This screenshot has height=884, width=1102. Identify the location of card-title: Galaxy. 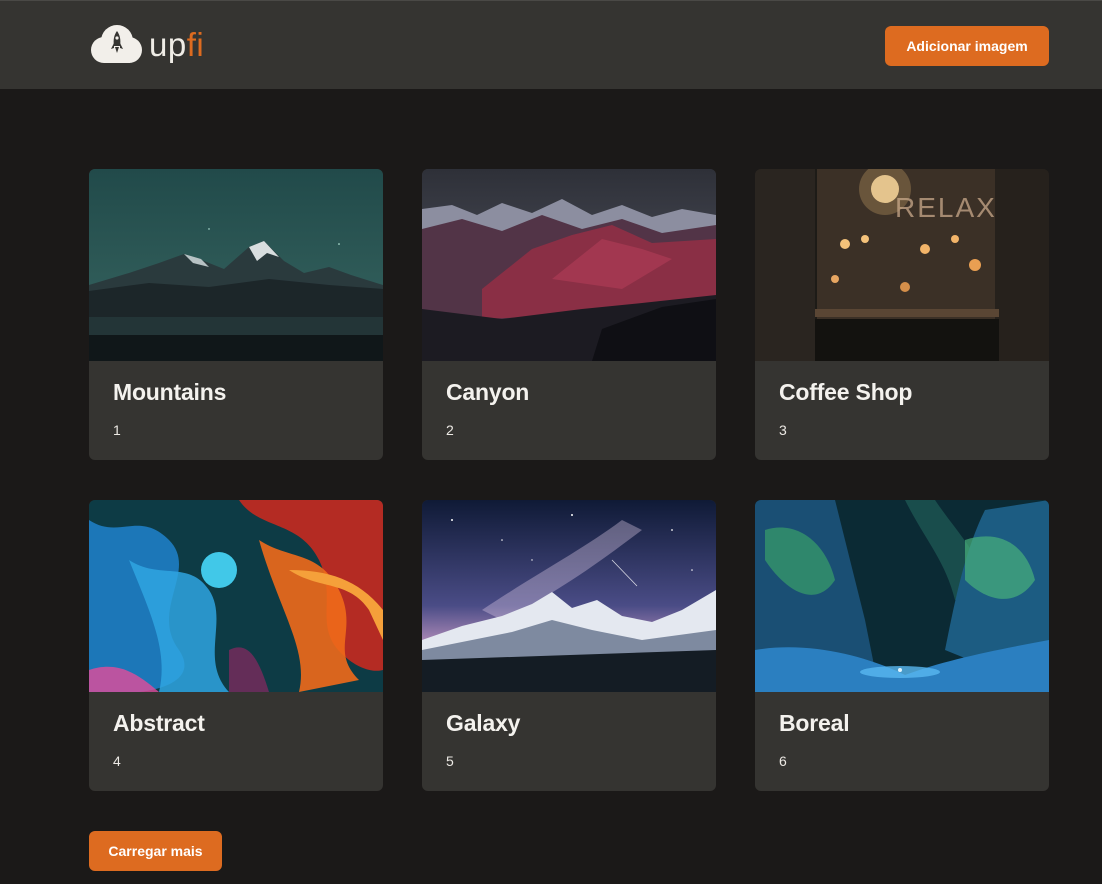
(483, 723).